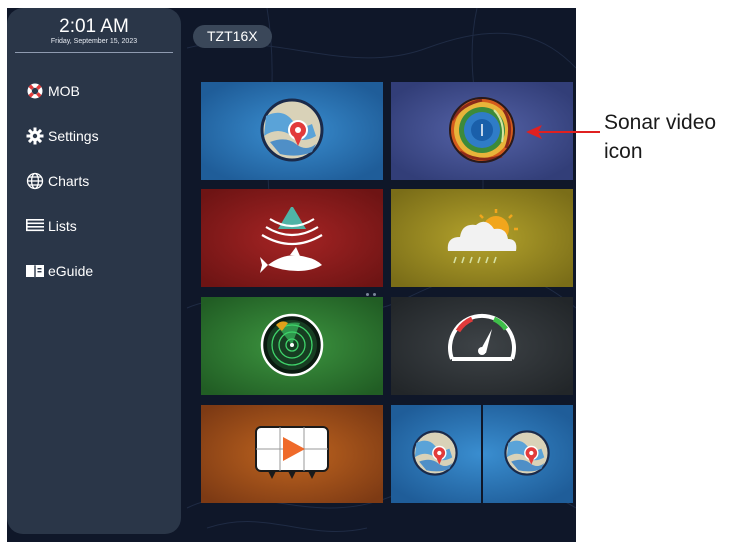  Describe the element at coordinates (35, 91) in the screenshot. I see `lifebuoy-icon` at that location.